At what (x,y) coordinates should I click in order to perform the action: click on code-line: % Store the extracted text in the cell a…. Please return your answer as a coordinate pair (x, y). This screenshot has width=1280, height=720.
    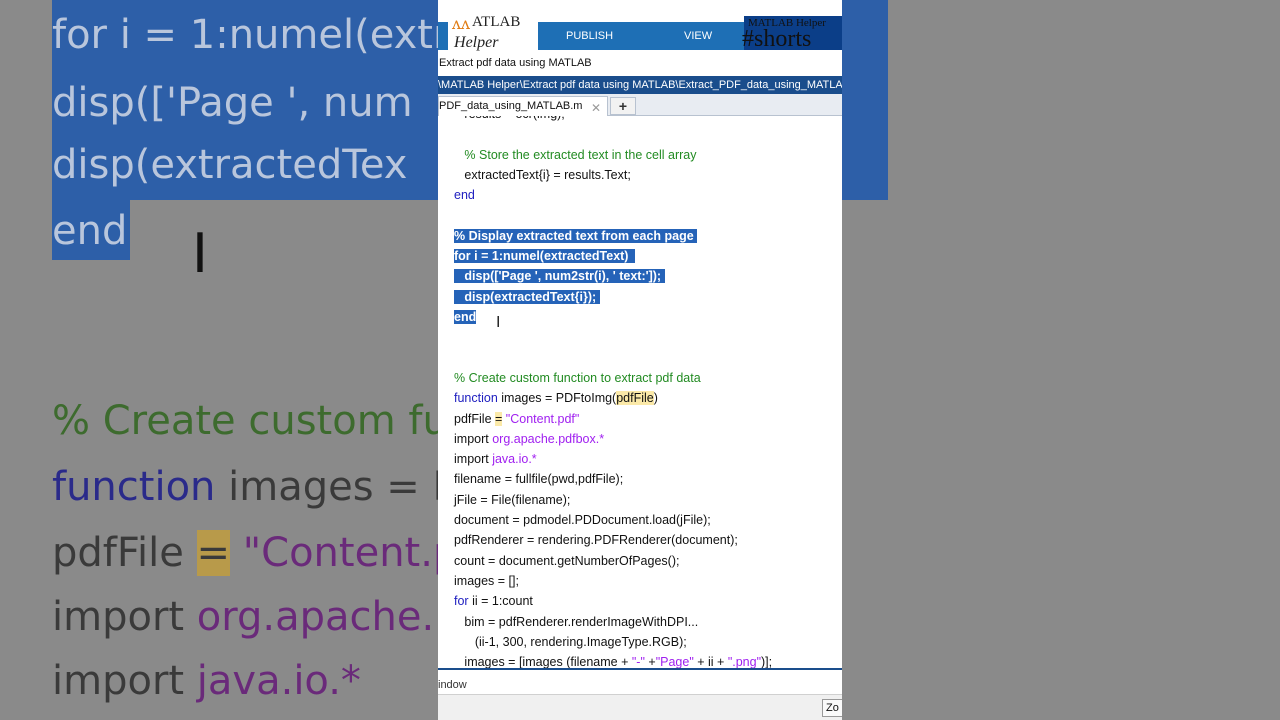
    Looking at the image, I should click on (575, 155).